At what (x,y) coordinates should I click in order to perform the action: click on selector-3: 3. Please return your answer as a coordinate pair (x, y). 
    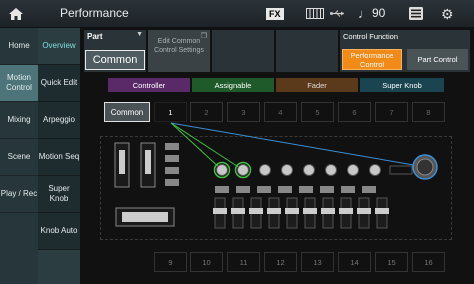
    Looking at the image, I should click on (243, 112).